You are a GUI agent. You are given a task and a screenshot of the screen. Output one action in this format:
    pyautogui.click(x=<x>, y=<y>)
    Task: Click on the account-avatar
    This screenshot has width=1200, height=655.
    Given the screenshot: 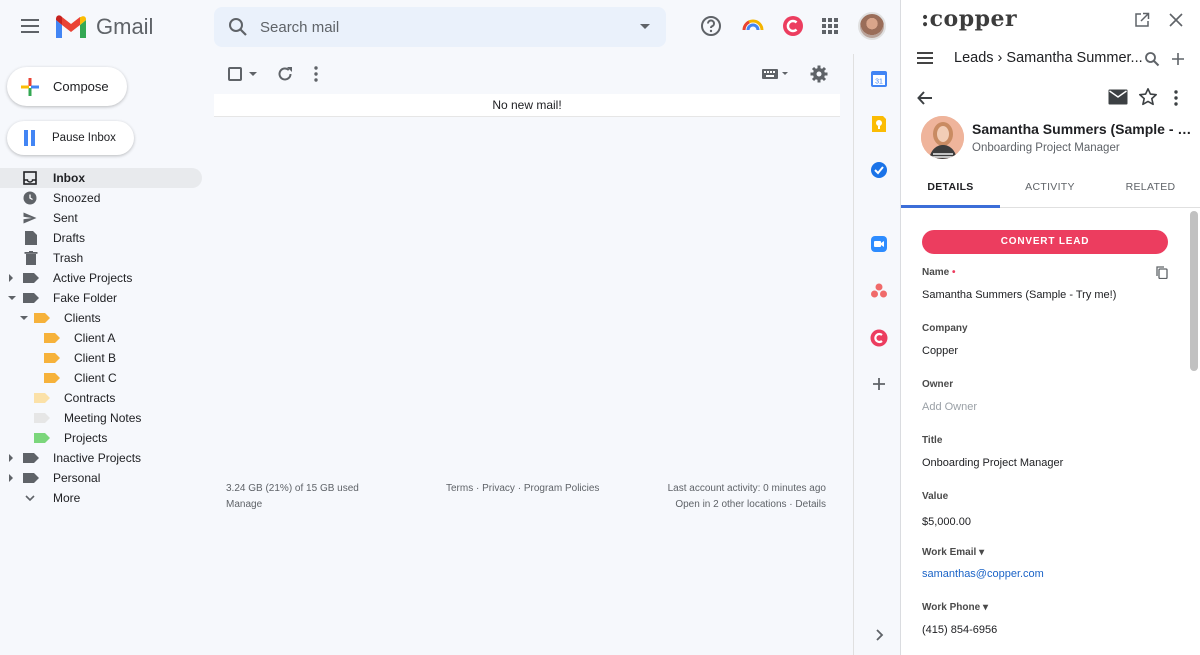 What is the action you would take?
    pyautogui.click(x=872, y=26)
    